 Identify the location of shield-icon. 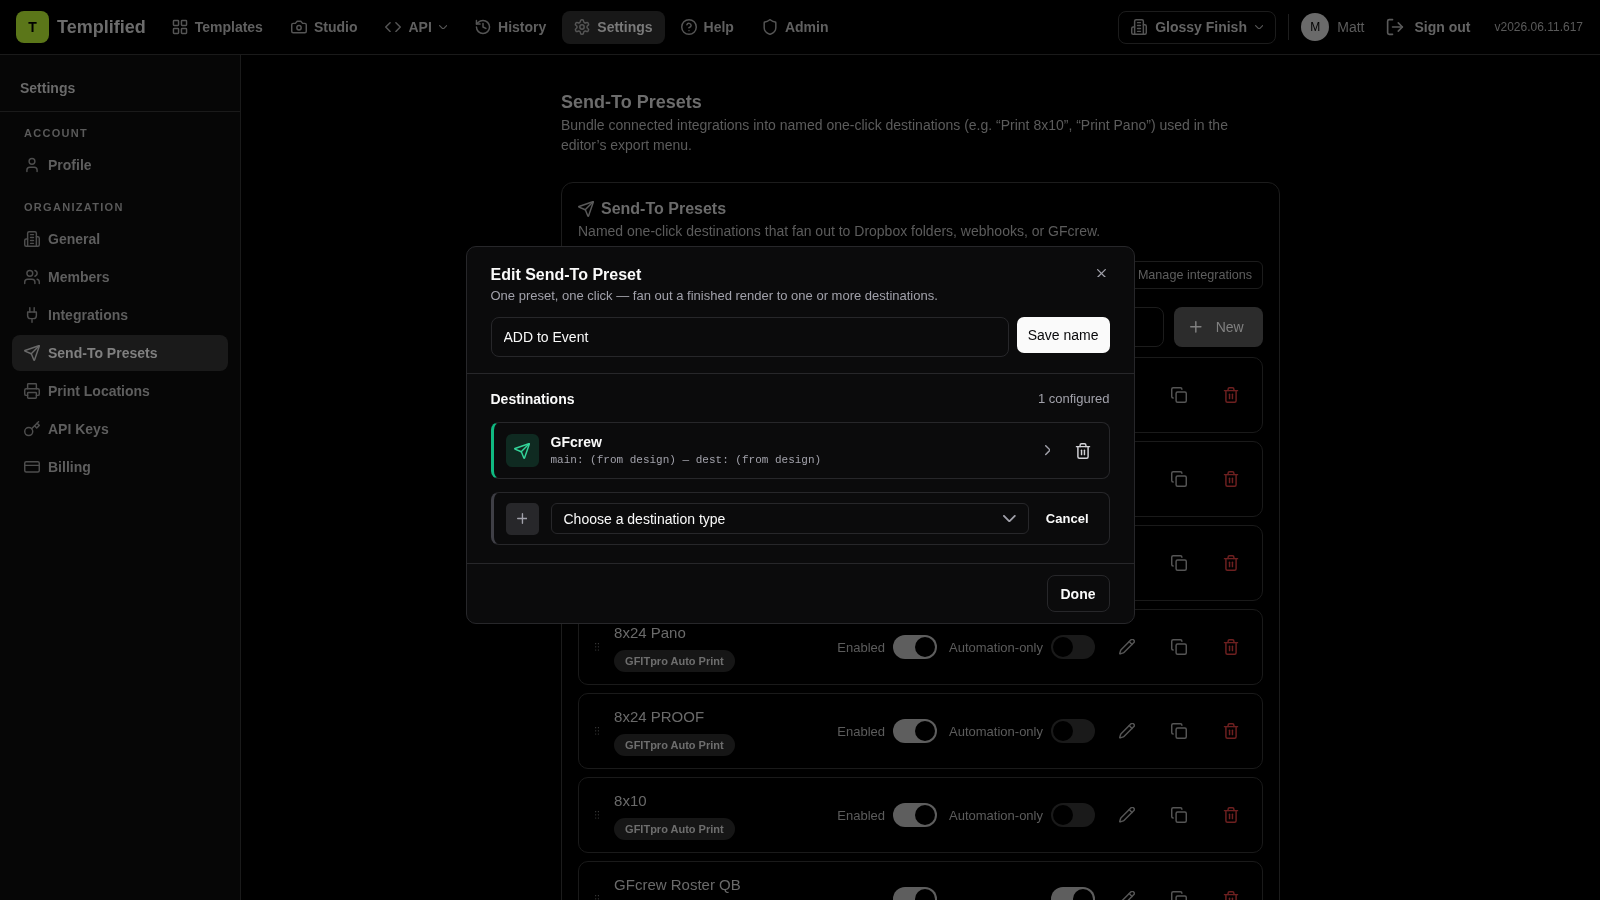
(769, 27).